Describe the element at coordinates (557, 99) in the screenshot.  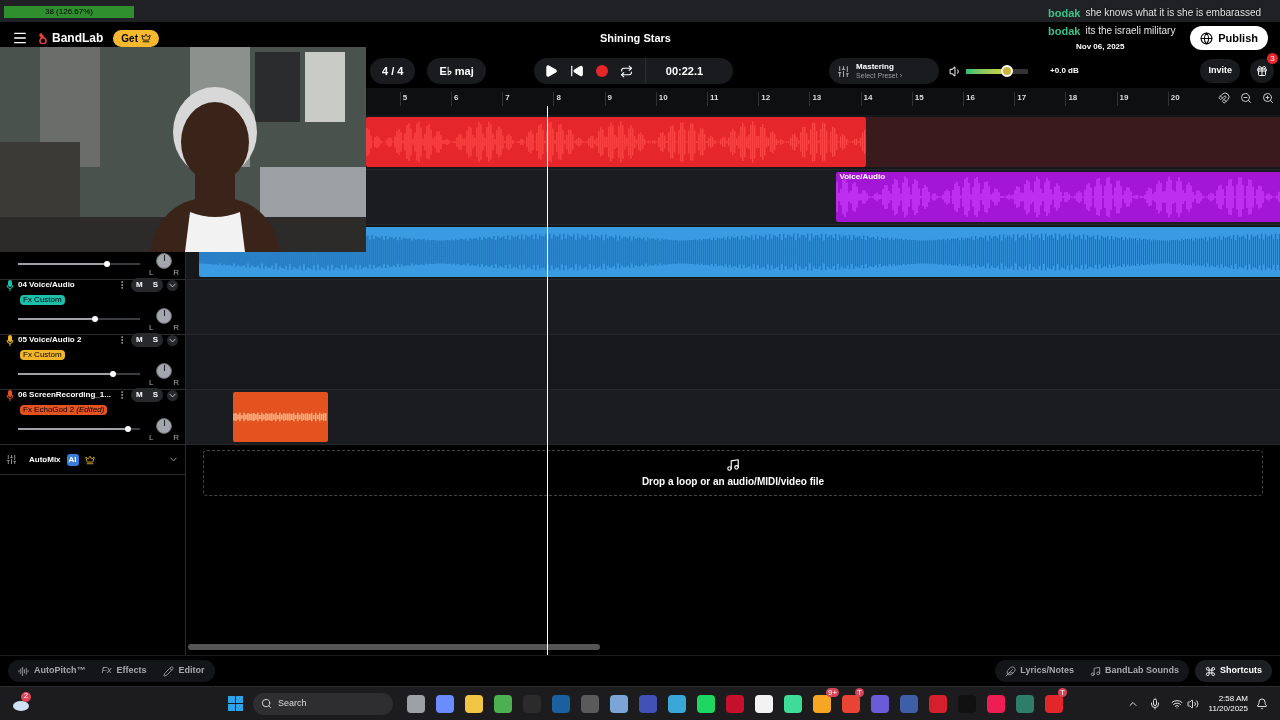
I see `bar-number: 8` at that location.